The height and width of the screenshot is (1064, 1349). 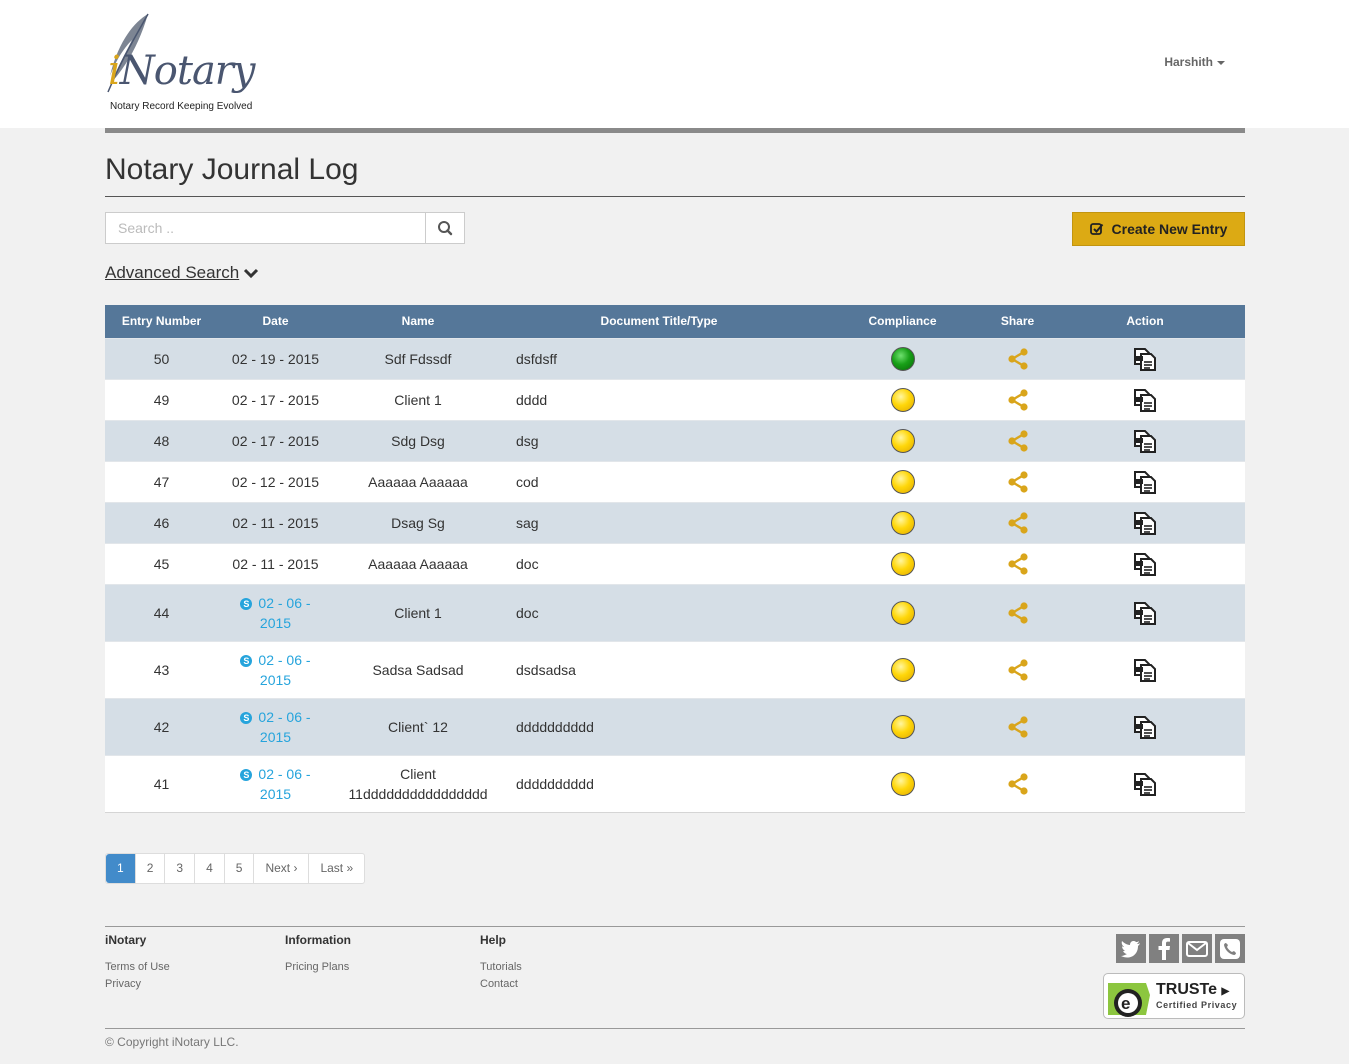 I want to click on advanced-search-label: Advanced Search, so click(x=172, y=272).